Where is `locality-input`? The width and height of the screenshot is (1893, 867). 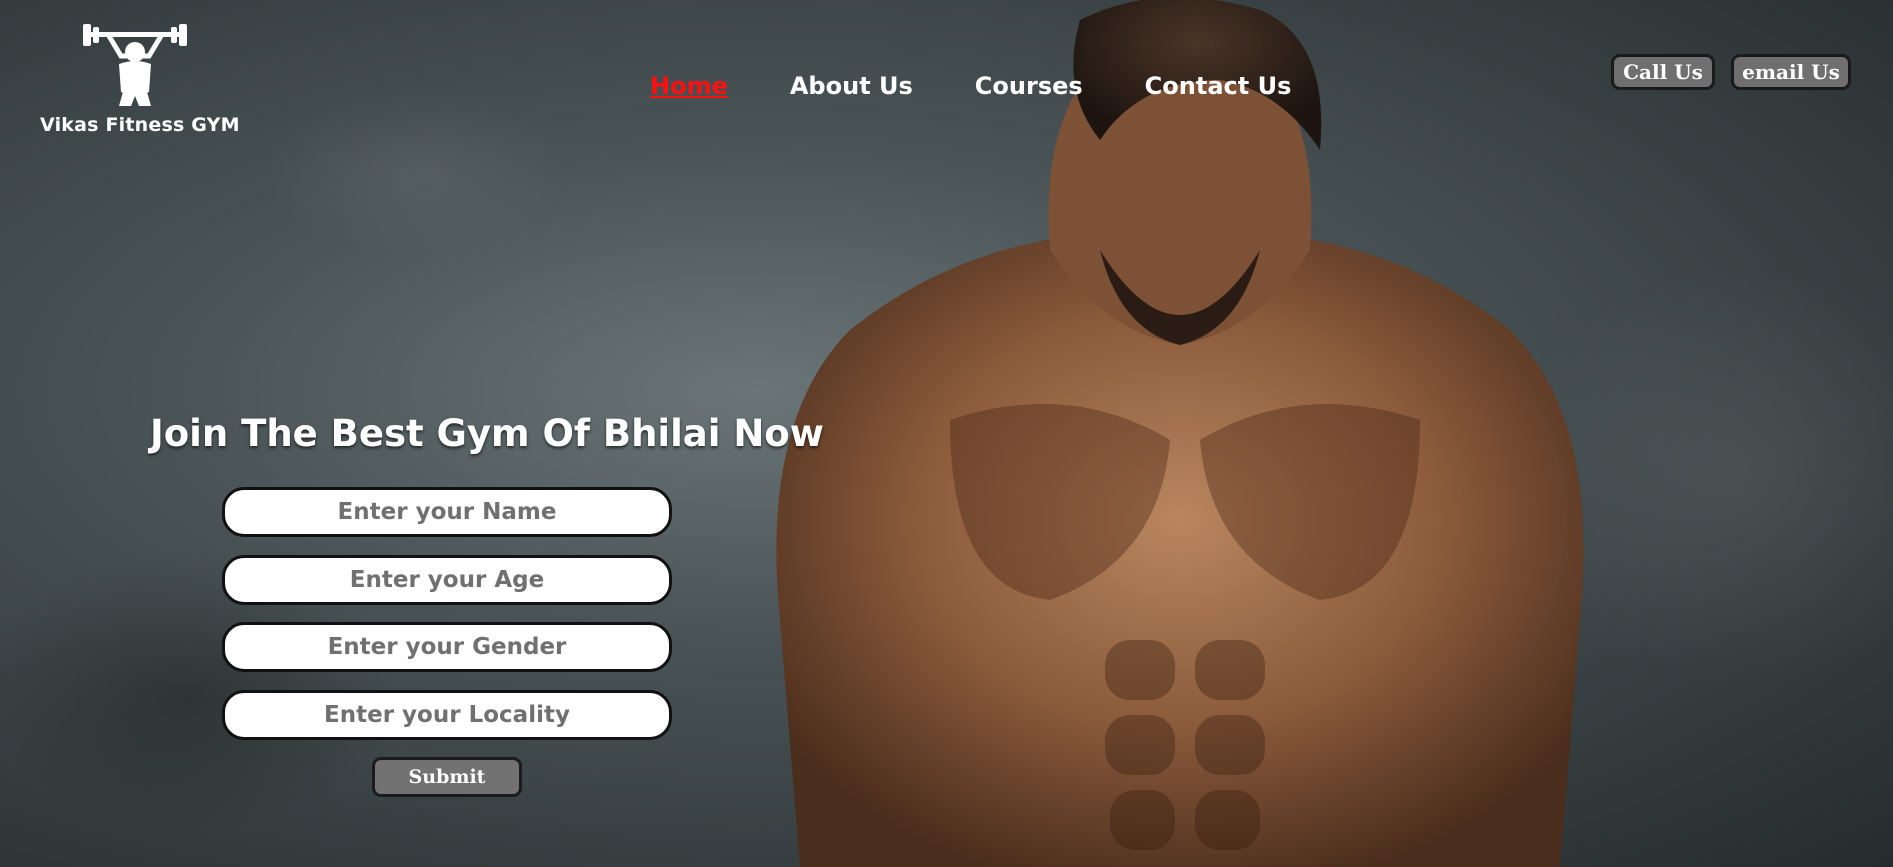 locality-input is located at coordinates (447, 715).